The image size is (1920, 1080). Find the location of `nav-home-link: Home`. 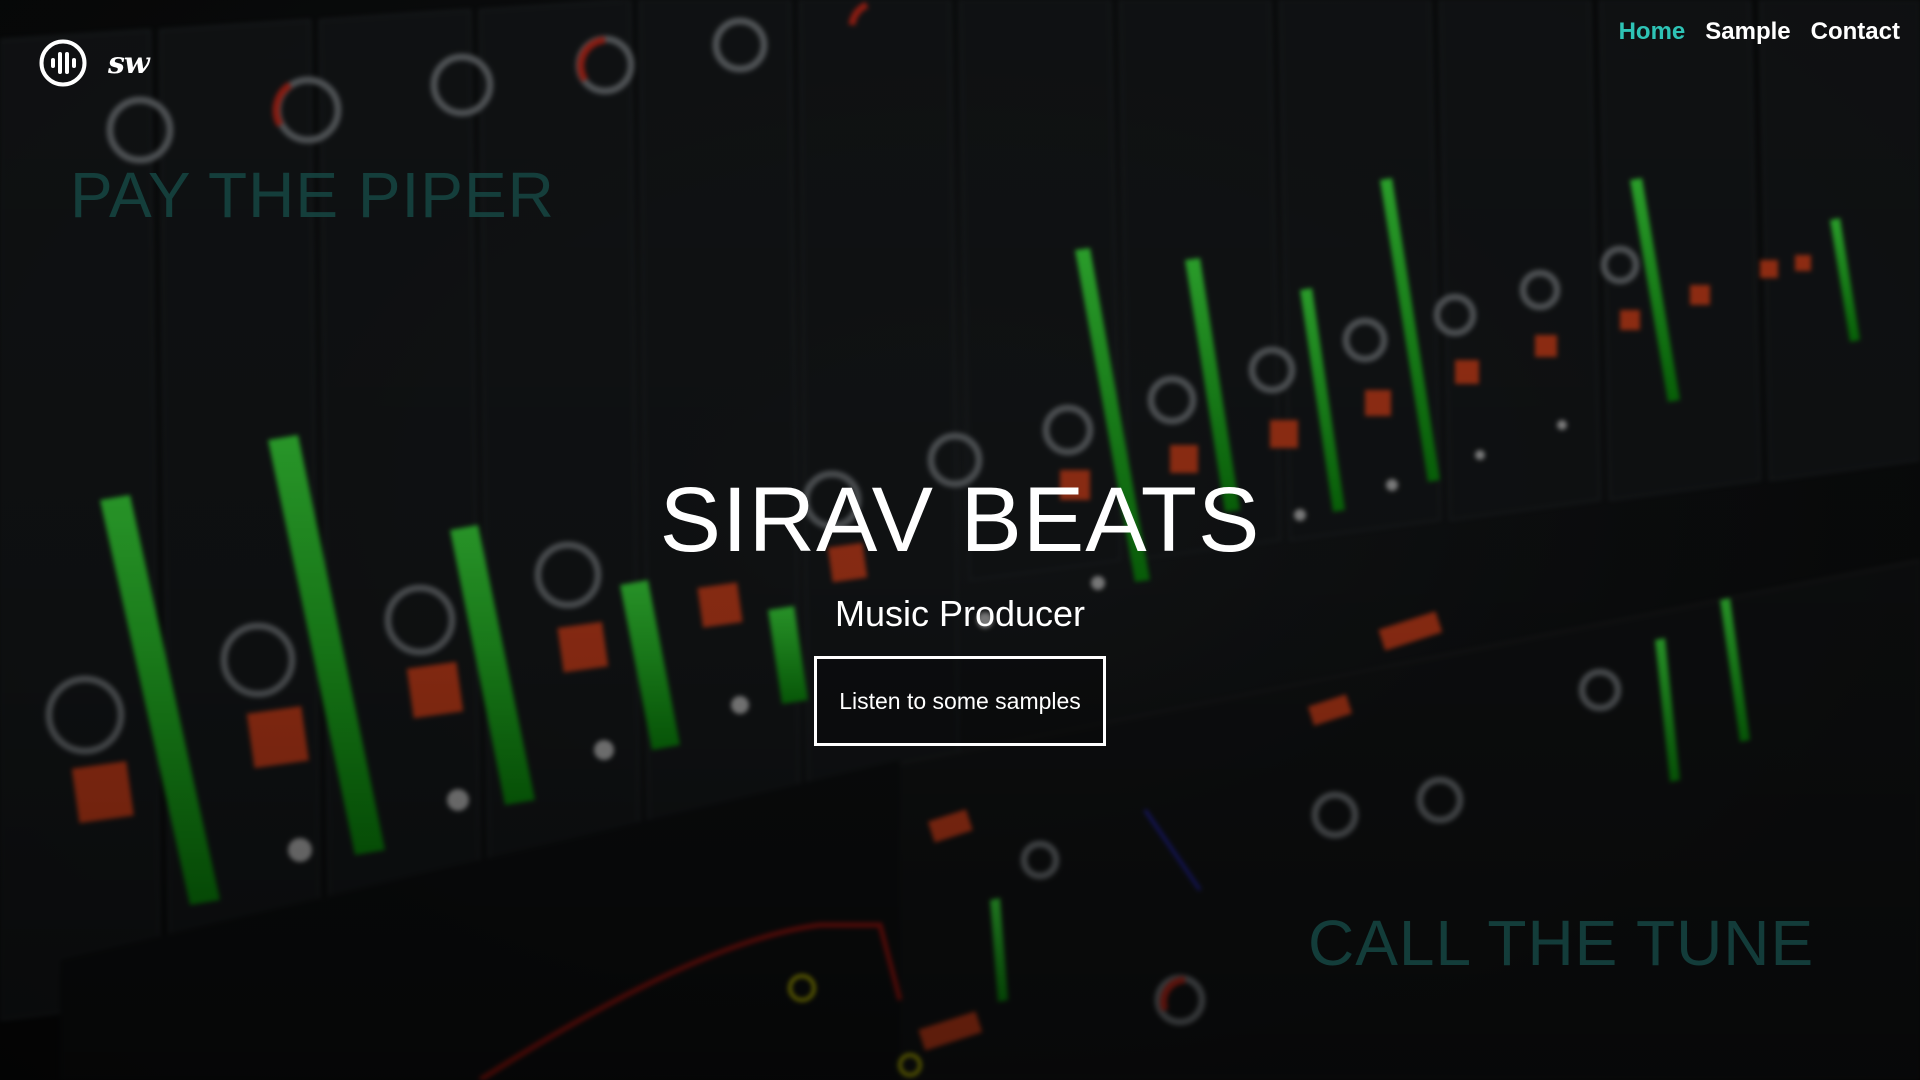

nav-home-link: Home is located at coordinates (1652, 32).